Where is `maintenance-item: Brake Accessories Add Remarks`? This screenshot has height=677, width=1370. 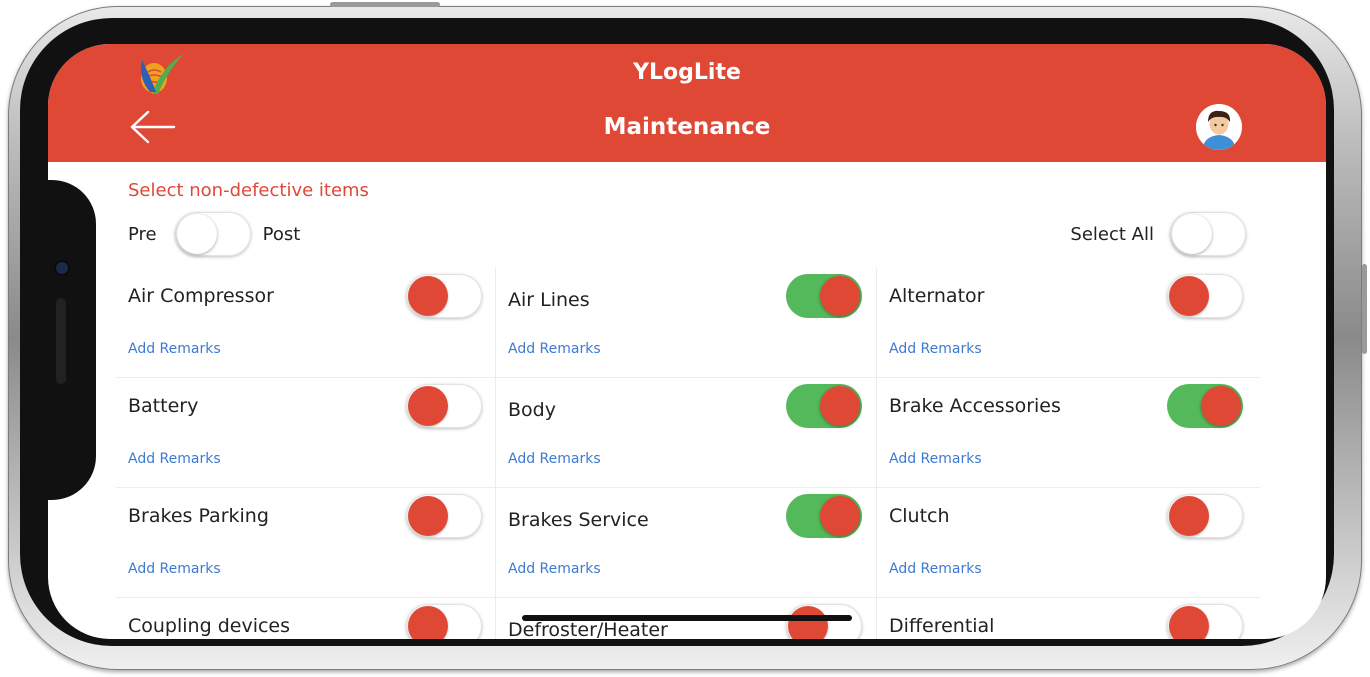 maintenance-item: Brake Accessories Add Remarks is located at coordinates (1068, 433).